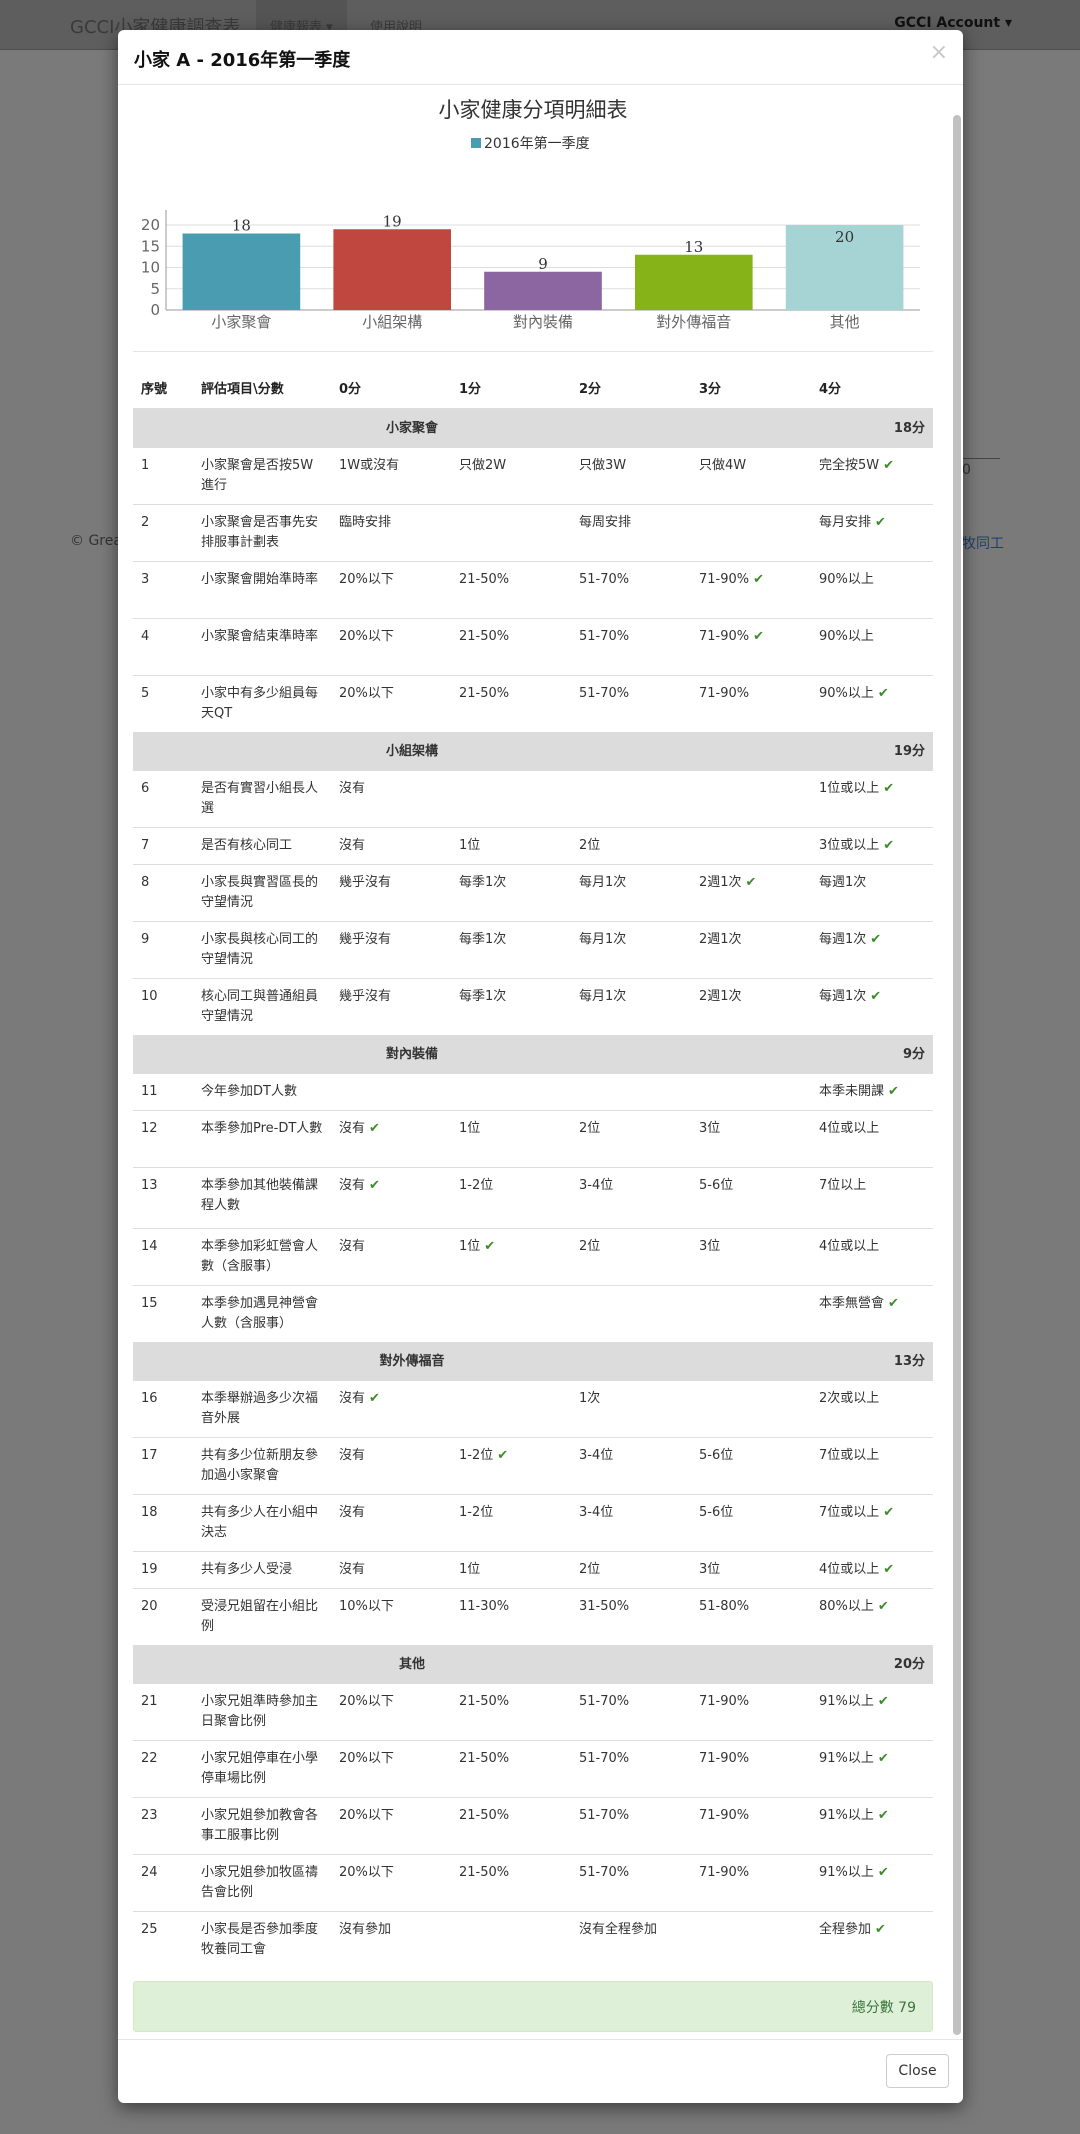 Image resolution: width=1080 pixels, height=2134 pixels. Describe the element at coordinates (872, 1409) in the screenshot. I see `score-cell: 2次或以上` at that location.